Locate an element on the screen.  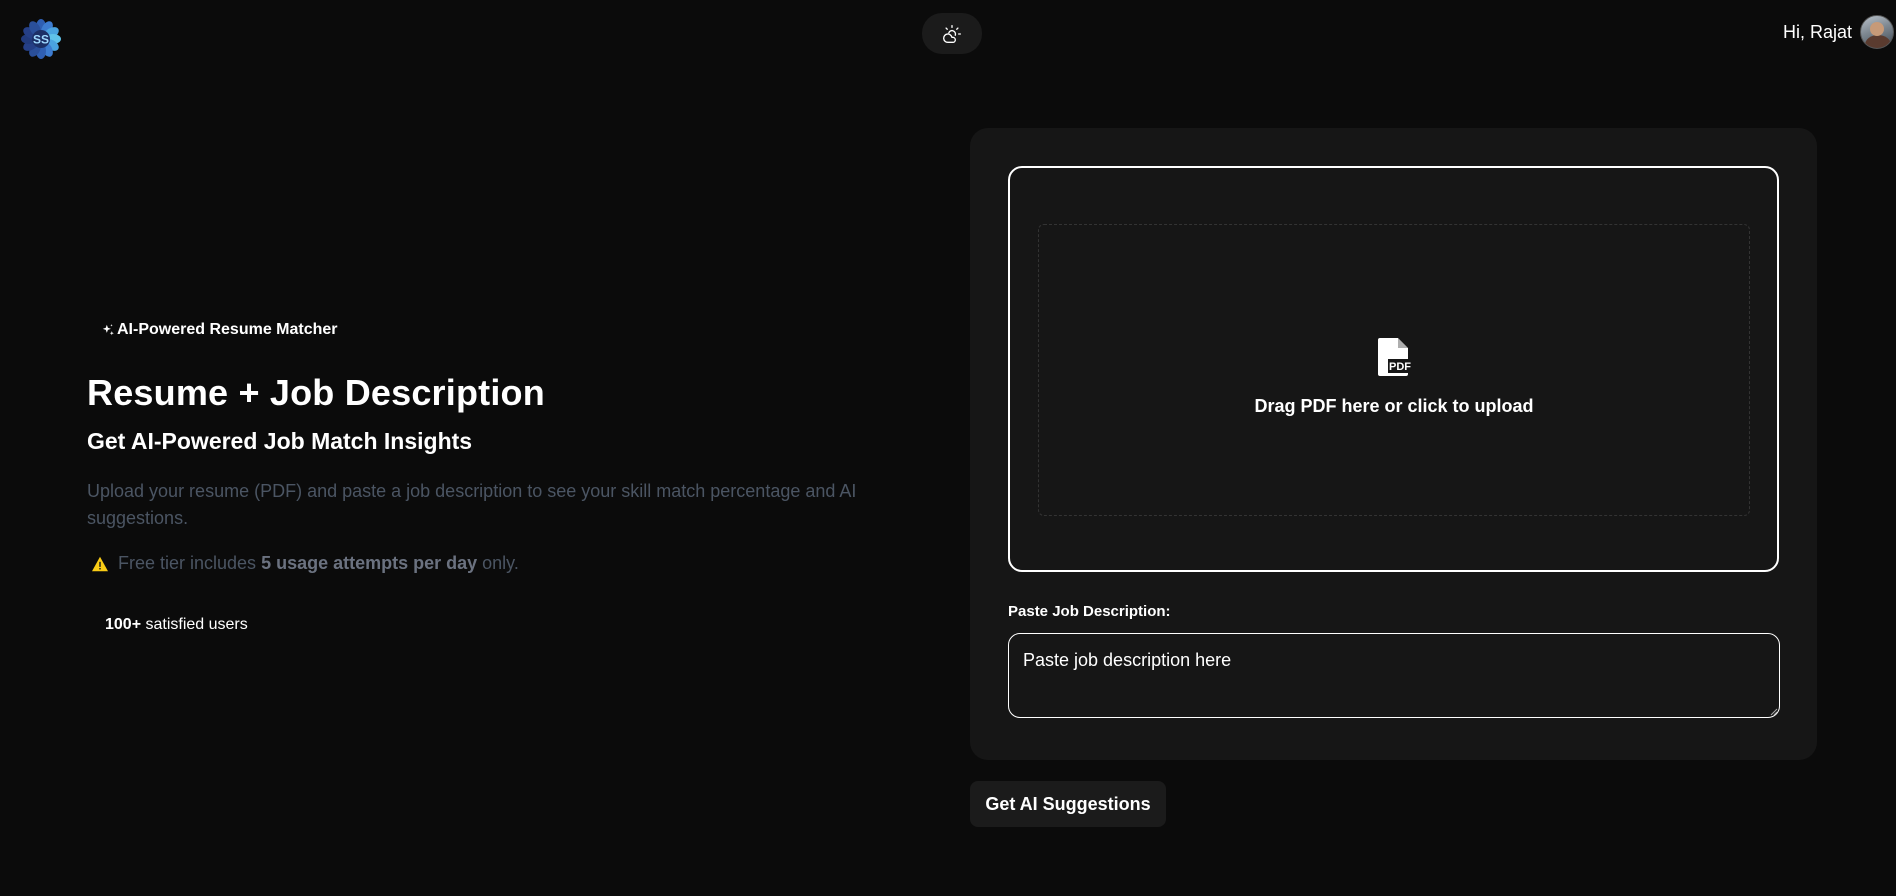
svg-text: SS is located at coordinates (41, 40).